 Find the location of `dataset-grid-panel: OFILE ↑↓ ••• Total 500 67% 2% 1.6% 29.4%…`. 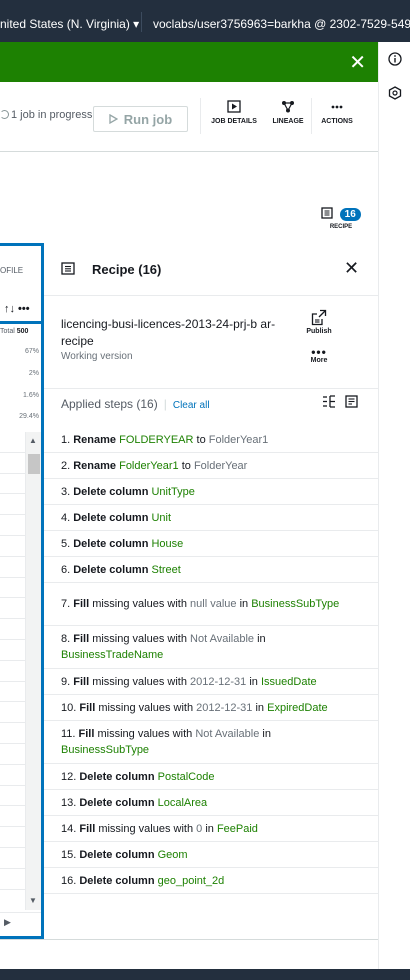

dataset-grid-panel: OFILE ↑↓ ••• Total 500 67% 2% 1.6% 29.4%… is located at coordinates (22, 591).